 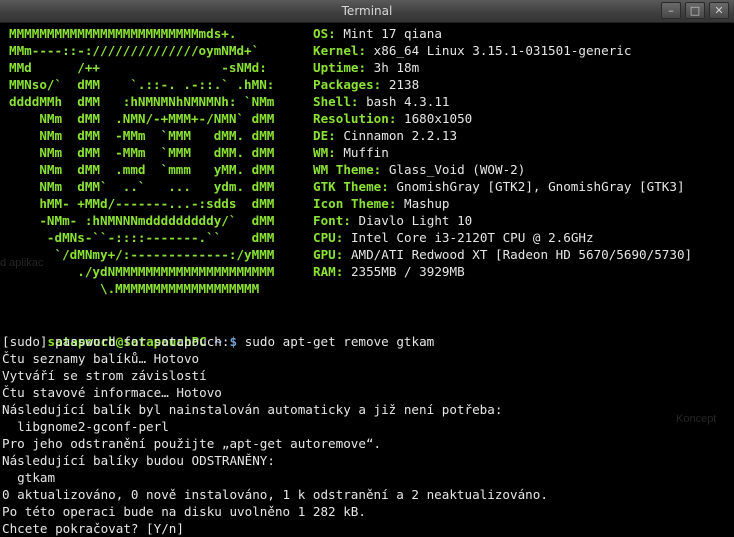 What do you see at coordinates (696, 419) in the screenshot?
I see `background-ghost-text-right: Koncept` at bounding box center [696, 419].